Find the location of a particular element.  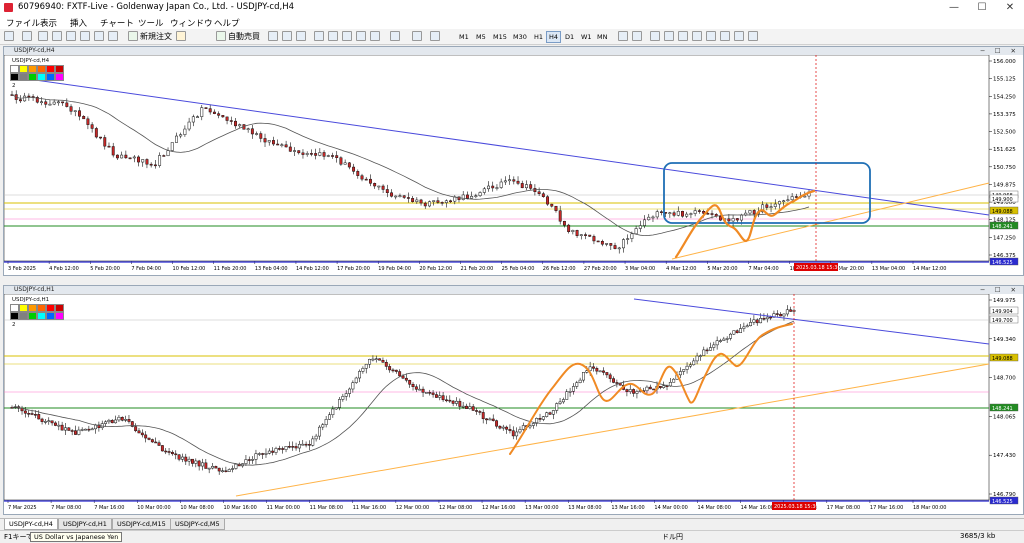

zoom-in-icon is located at coordinates (319, 36).